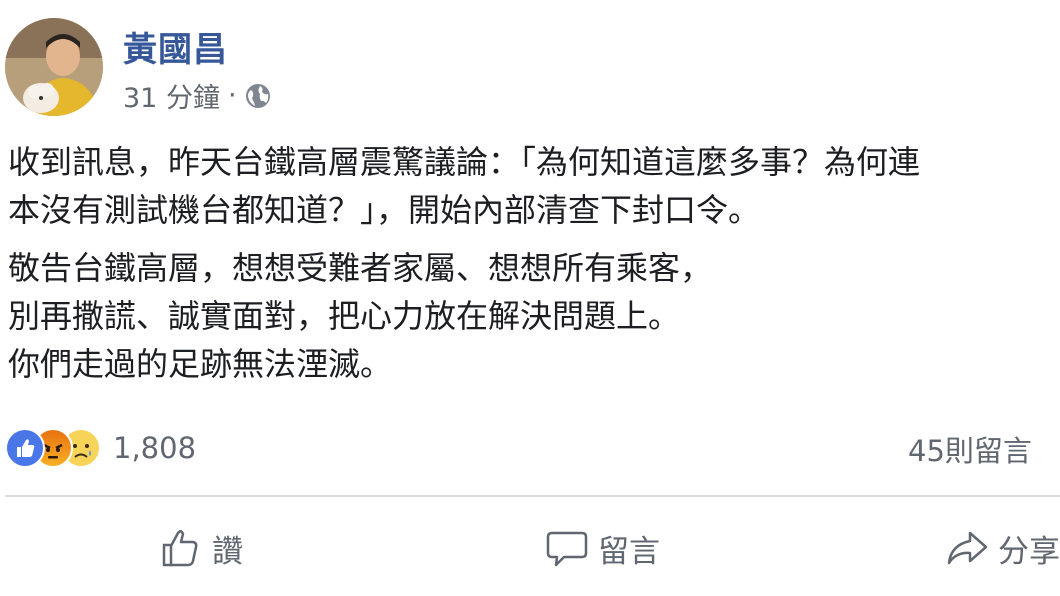 The image size is (1060, 596). Describe the element at coordinates (1029, 551) in the screenshot. I see `share-label: 分享` at that location.